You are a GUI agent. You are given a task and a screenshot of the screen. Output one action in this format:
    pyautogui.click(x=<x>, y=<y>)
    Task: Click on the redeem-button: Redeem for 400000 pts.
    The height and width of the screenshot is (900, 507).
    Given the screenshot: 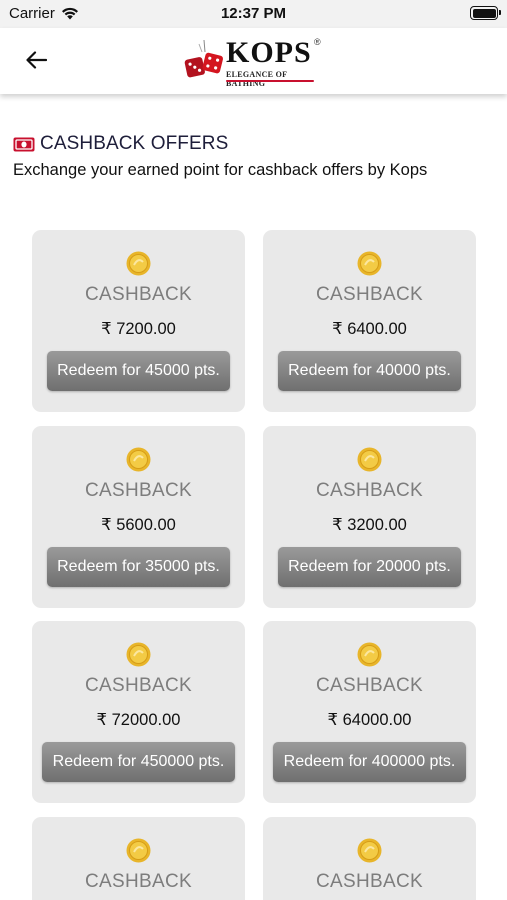 What is the action you would take?
    pyautogui.click(x=369, y=762)
    